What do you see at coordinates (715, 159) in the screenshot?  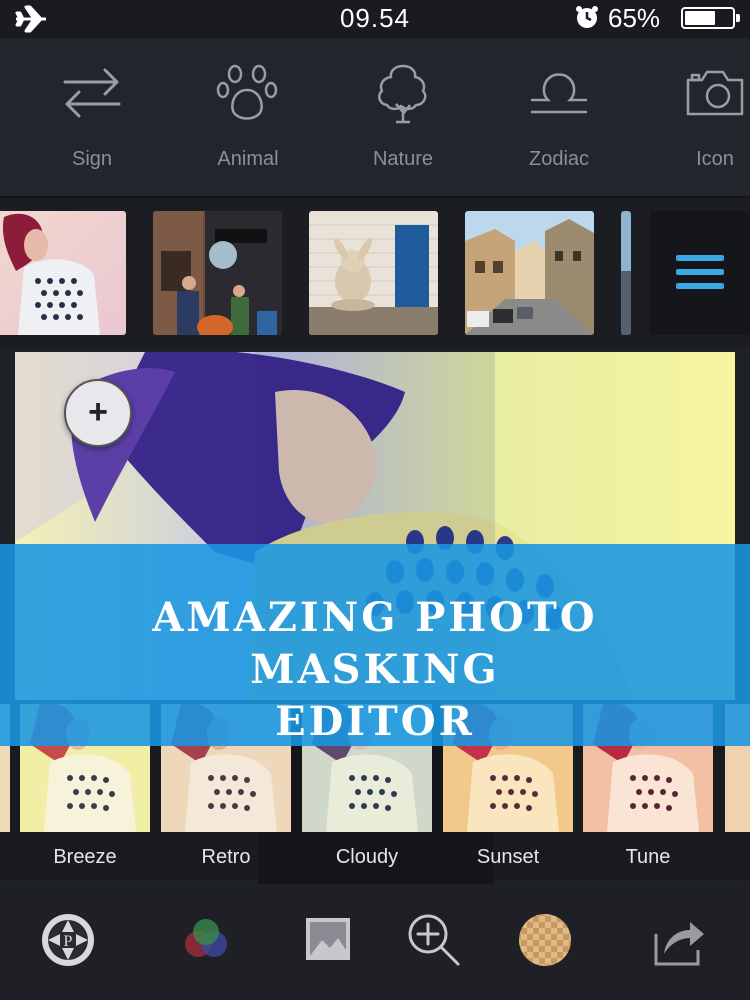 I see `category-label: Icon` at bounding box center [715, 159].